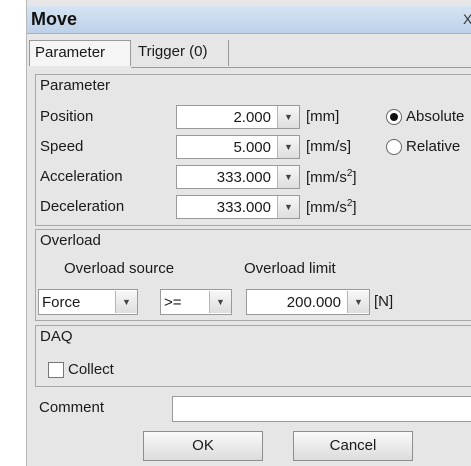  What do you see at coordinates (252, 117) in the screenshot?
I see `position-value: 2.000` at bounding box center [252, 117].